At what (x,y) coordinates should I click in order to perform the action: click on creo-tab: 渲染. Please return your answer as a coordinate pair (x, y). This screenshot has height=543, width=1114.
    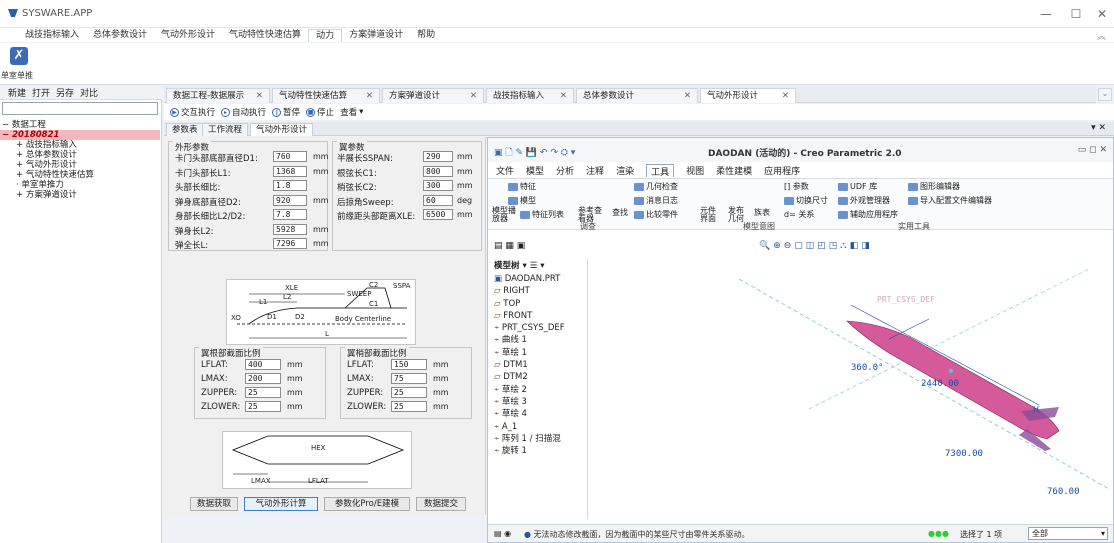
    Looking at the image, I should click on (625, 170).